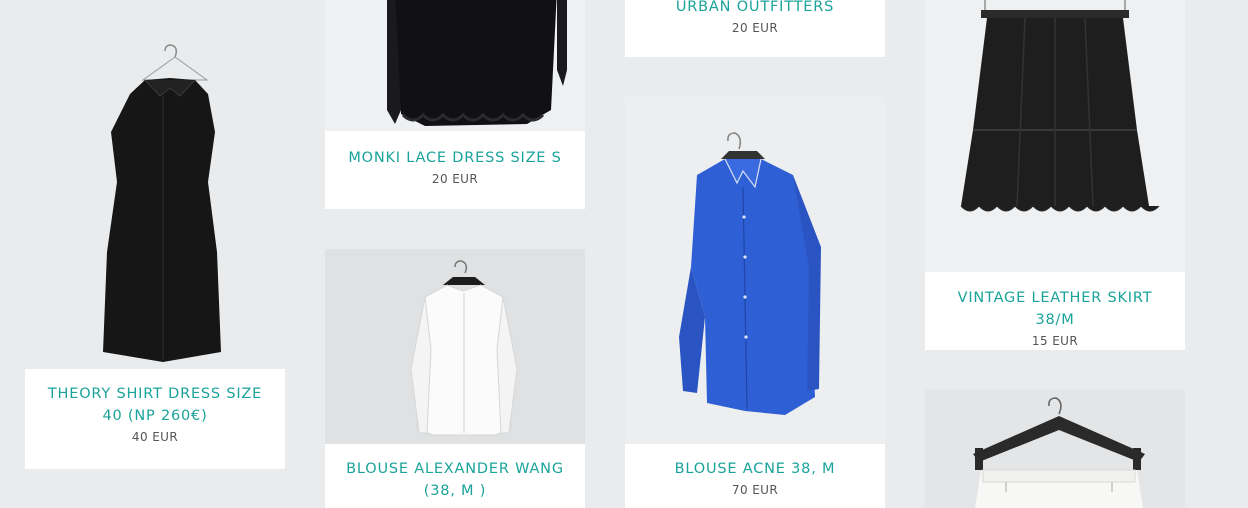 The height and width of the screenshot is (508, 1248). I want to click on product-info: VINTAGE LEATHER SKIRT 38/M 15 EUR, so click(1055, 311).